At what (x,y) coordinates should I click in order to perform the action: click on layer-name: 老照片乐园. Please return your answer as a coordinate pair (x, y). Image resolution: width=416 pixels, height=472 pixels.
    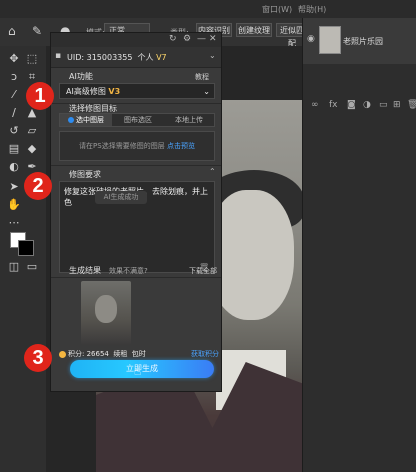
    Looking at the image, I should click on (363, 41).